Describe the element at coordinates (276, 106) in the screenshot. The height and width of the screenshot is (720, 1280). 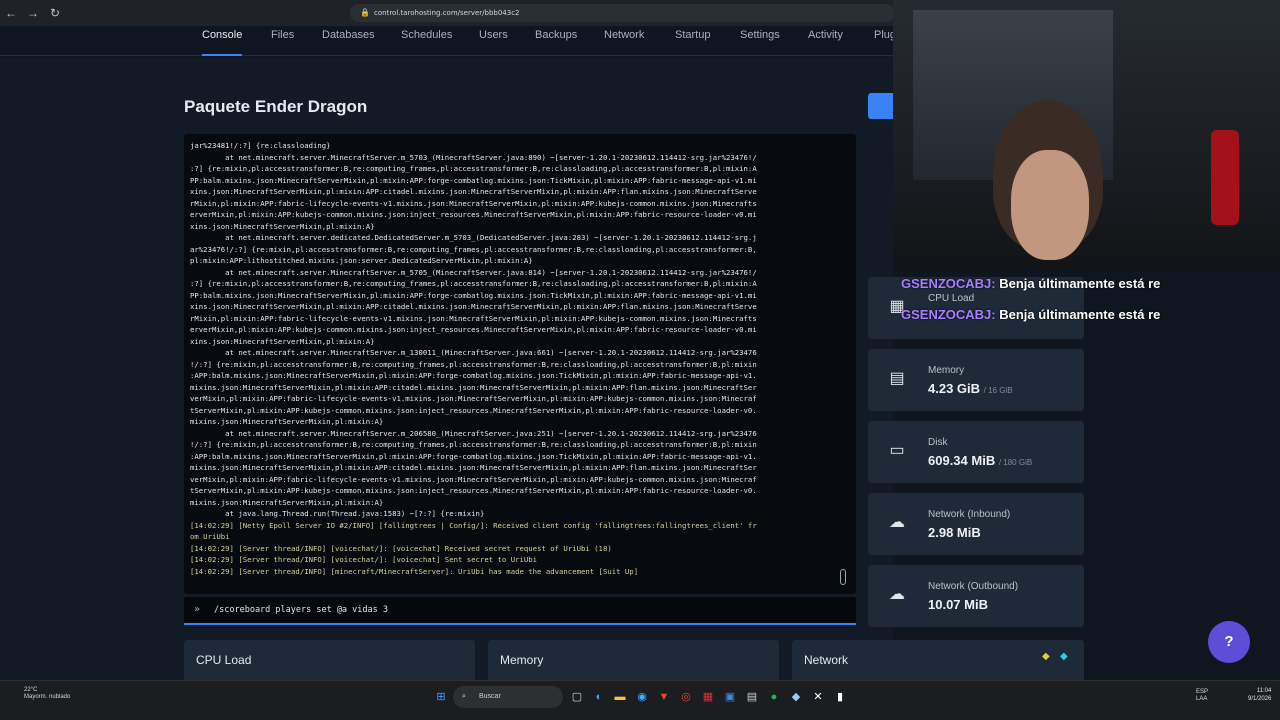
I see `page-title: Paquete Ender Dragon` at that location.